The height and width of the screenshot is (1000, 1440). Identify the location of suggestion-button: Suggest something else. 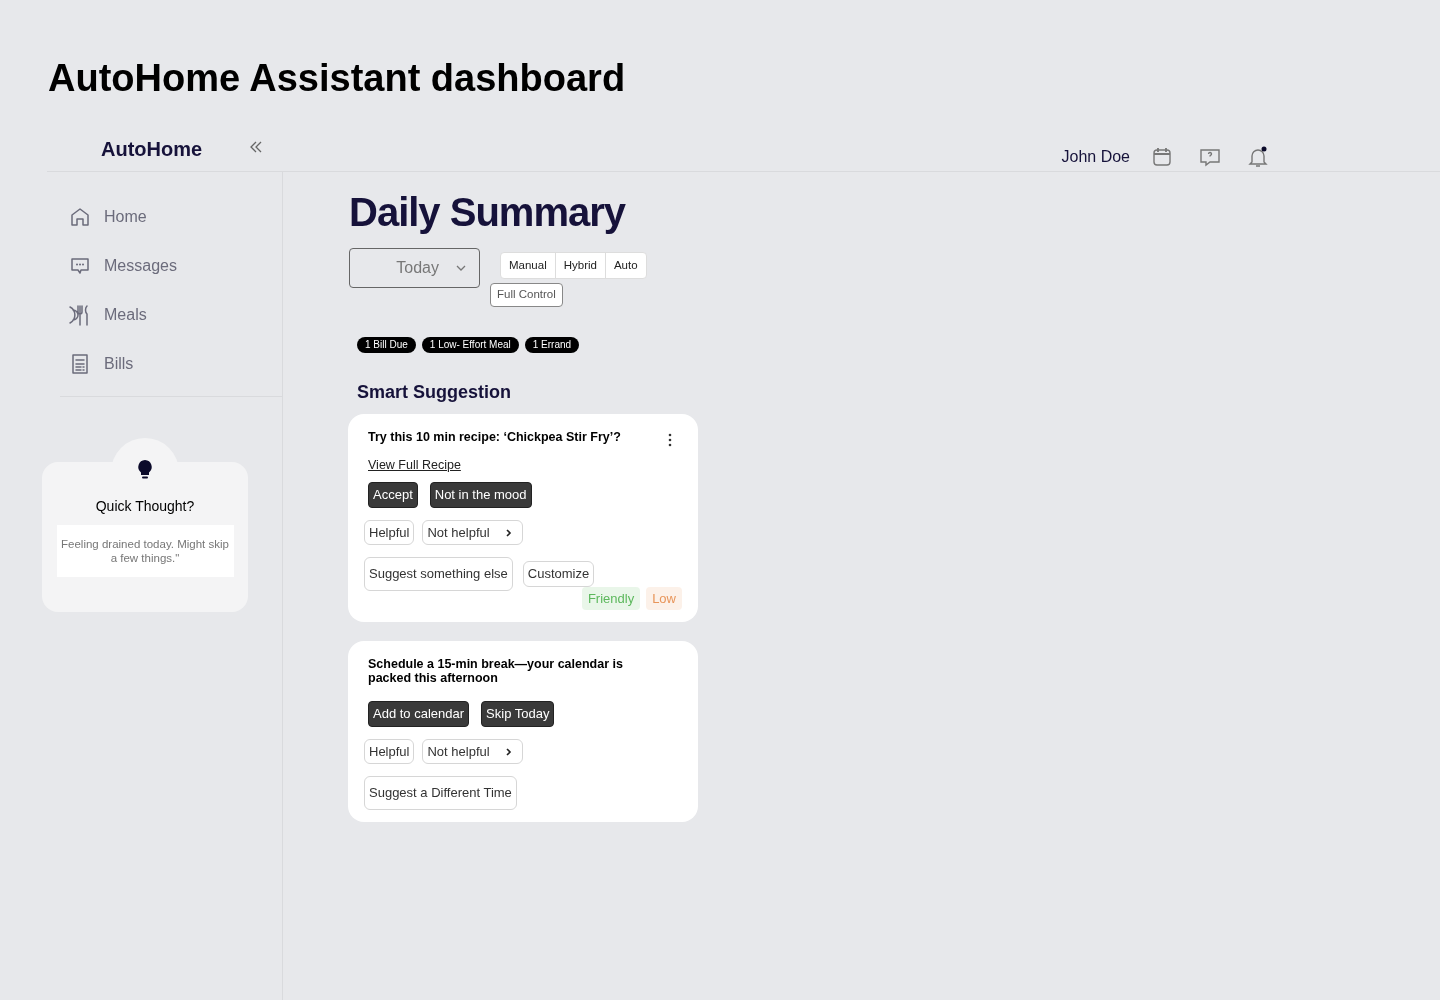
(438, 574).